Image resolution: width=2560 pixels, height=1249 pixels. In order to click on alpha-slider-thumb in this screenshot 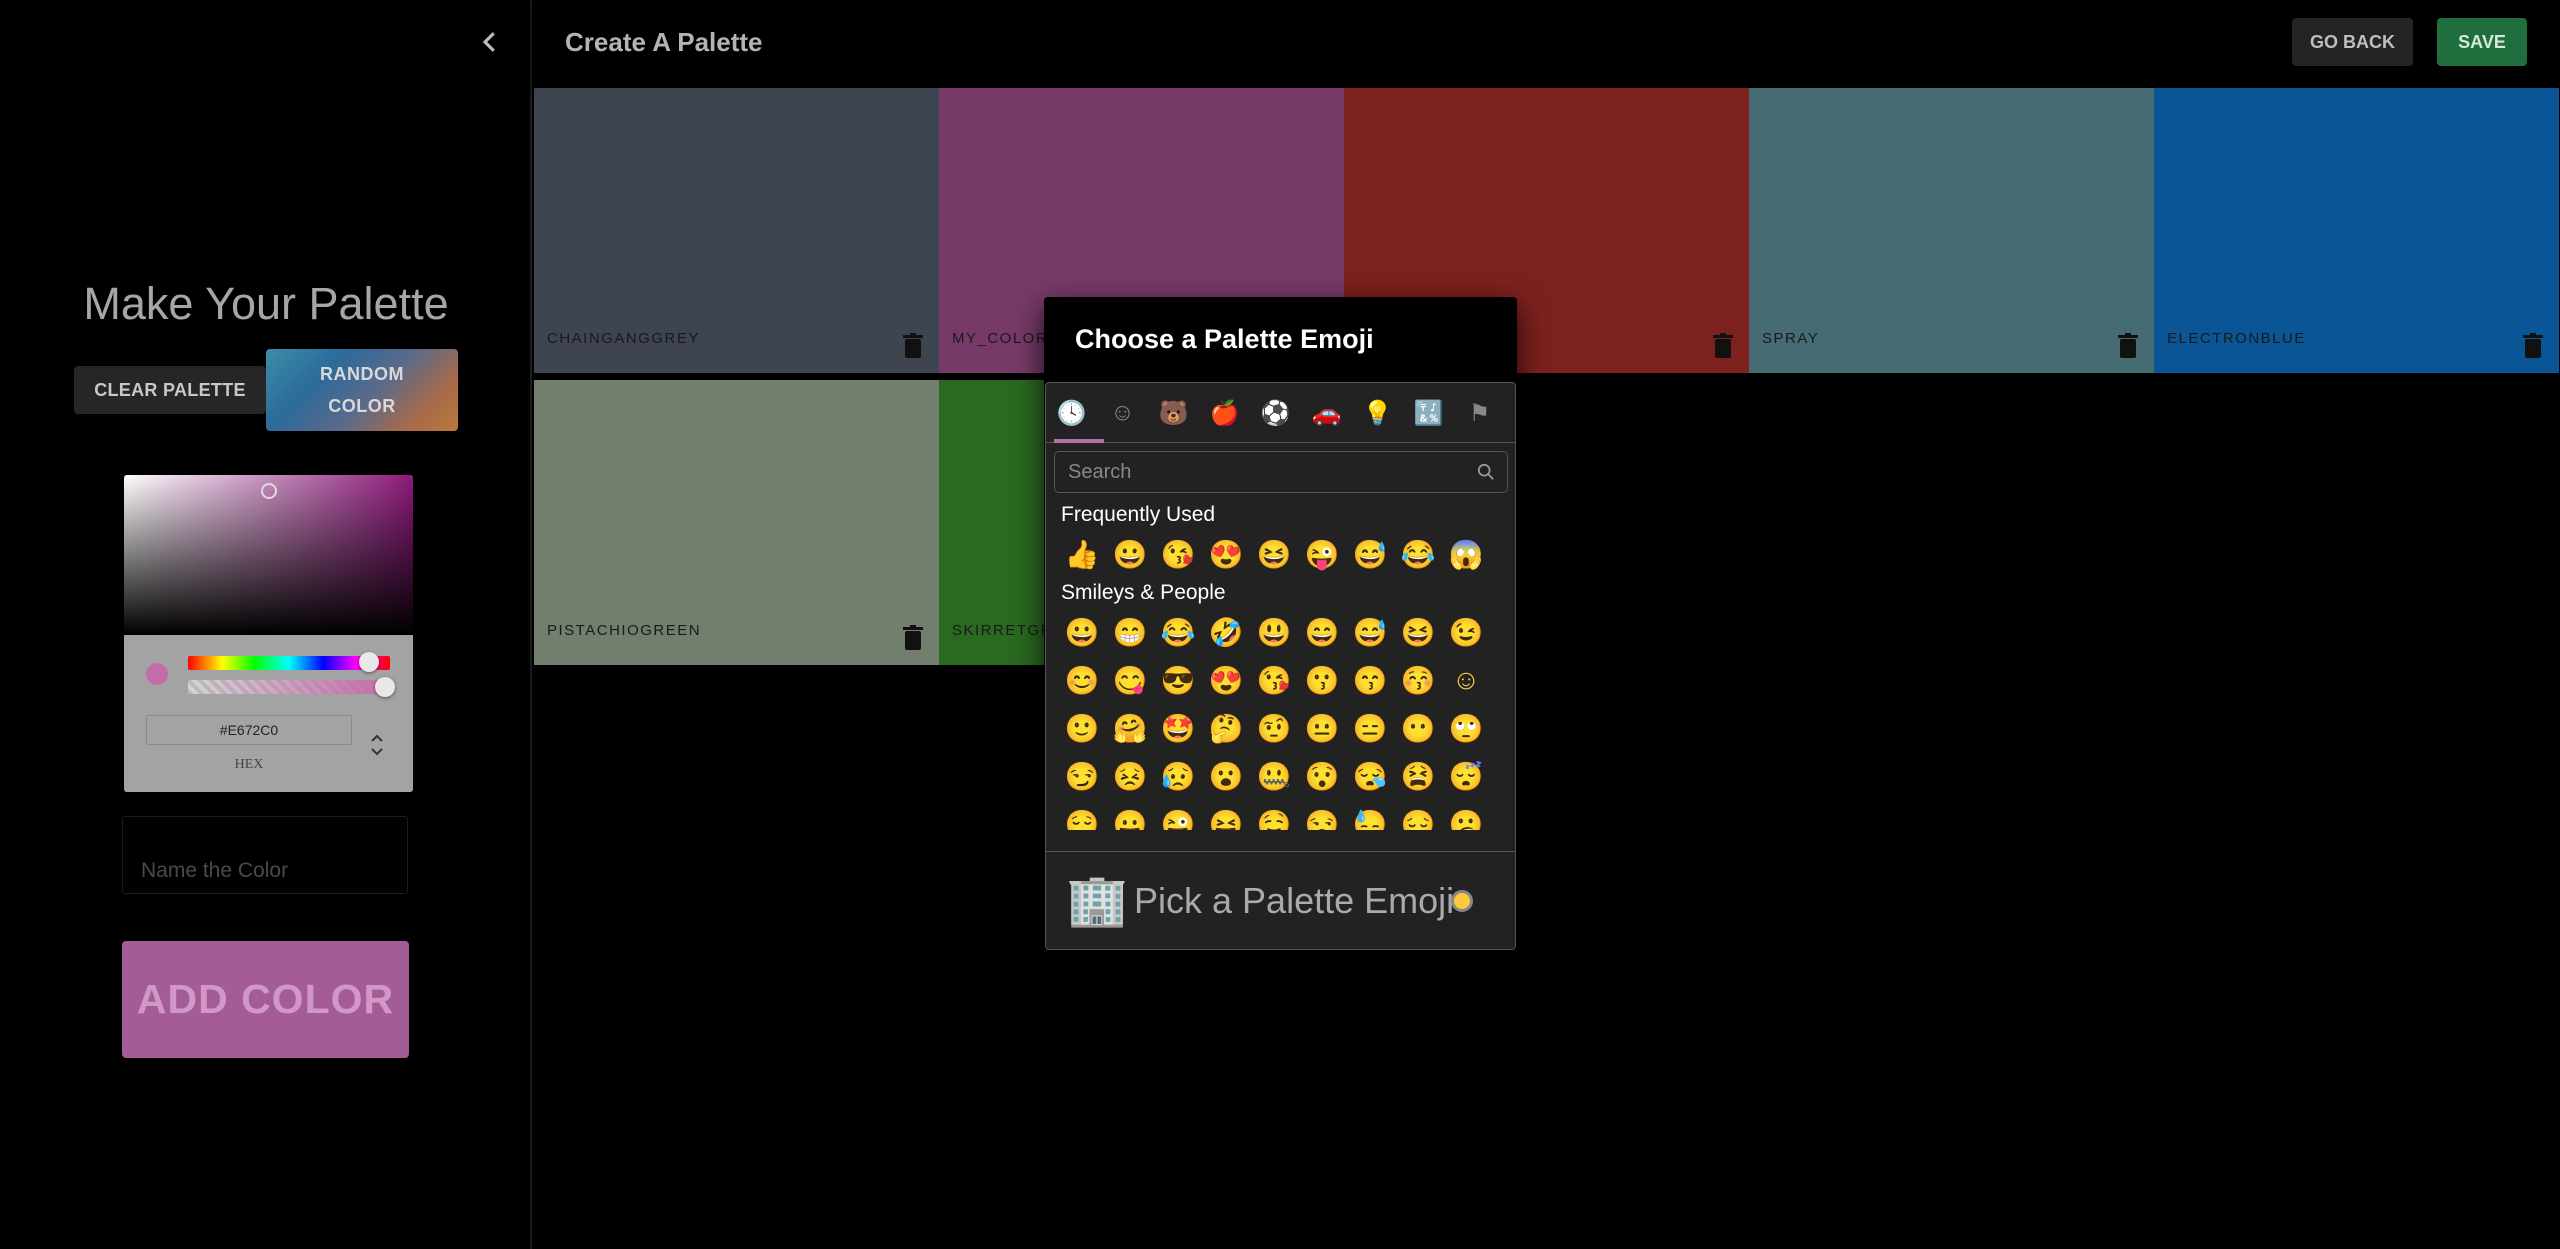, I will do `click(385, 687)`.